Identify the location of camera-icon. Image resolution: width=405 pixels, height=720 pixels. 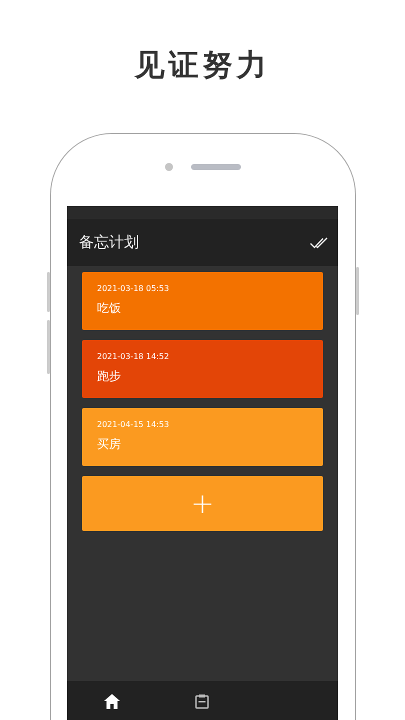
(169, 167).